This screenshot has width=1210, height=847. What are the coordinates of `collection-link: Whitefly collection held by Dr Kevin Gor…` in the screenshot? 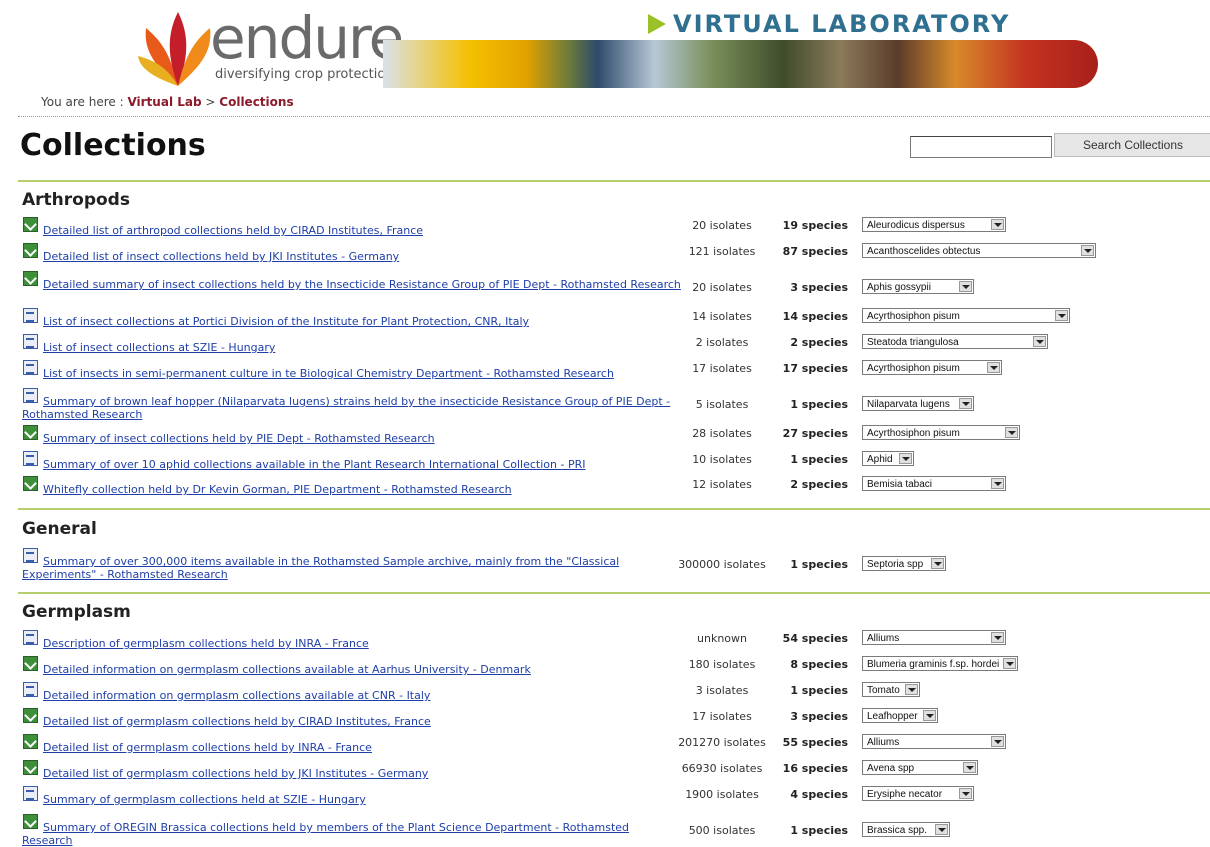 It's located at (267, 489).